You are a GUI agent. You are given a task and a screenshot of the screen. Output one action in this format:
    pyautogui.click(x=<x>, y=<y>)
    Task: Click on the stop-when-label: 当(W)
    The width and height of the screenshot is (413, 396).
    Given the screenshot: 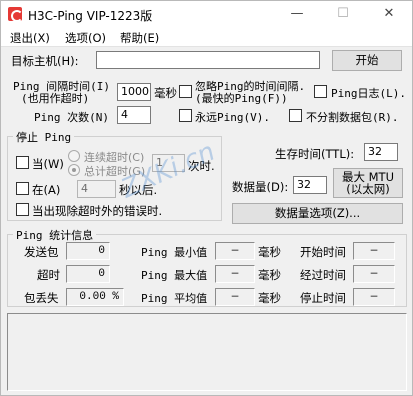 What is the action you would take?
    pyautogui.click(x=48, y=164)
    